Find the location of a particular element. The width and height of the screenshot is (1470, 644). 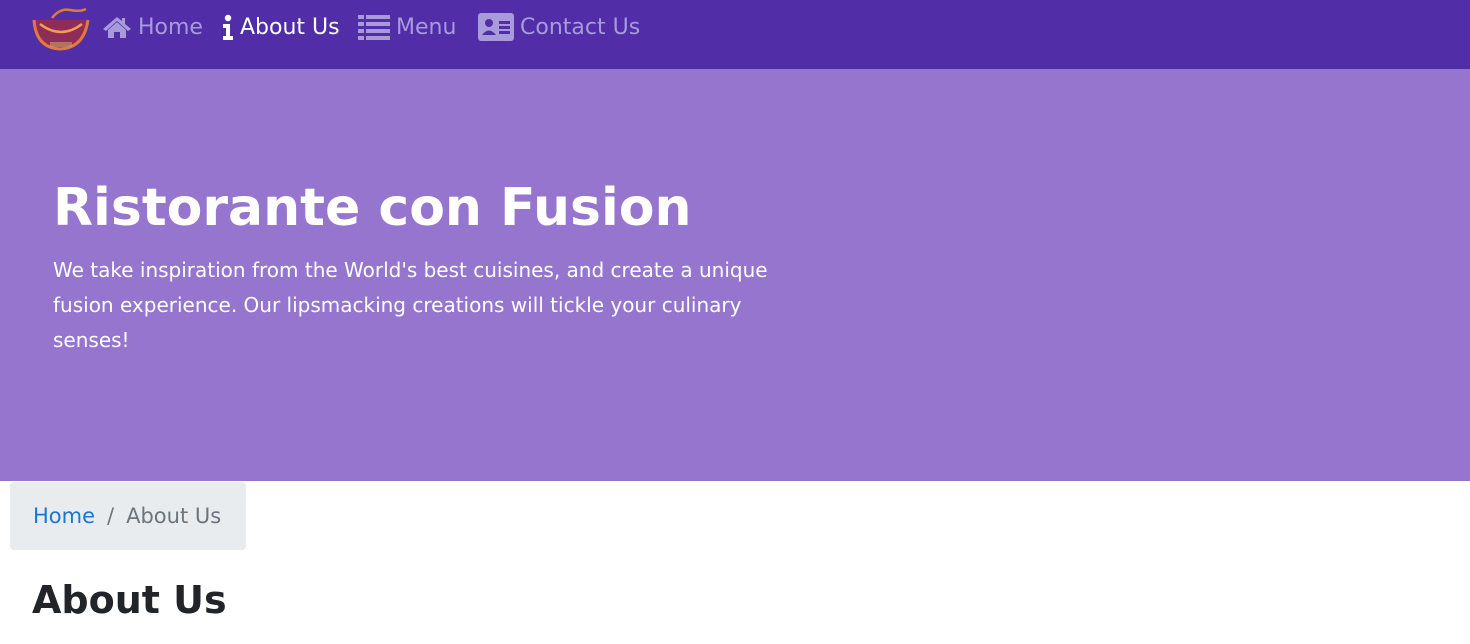

breadcrumb-home-link: Home is located at coordinates (64, 516).